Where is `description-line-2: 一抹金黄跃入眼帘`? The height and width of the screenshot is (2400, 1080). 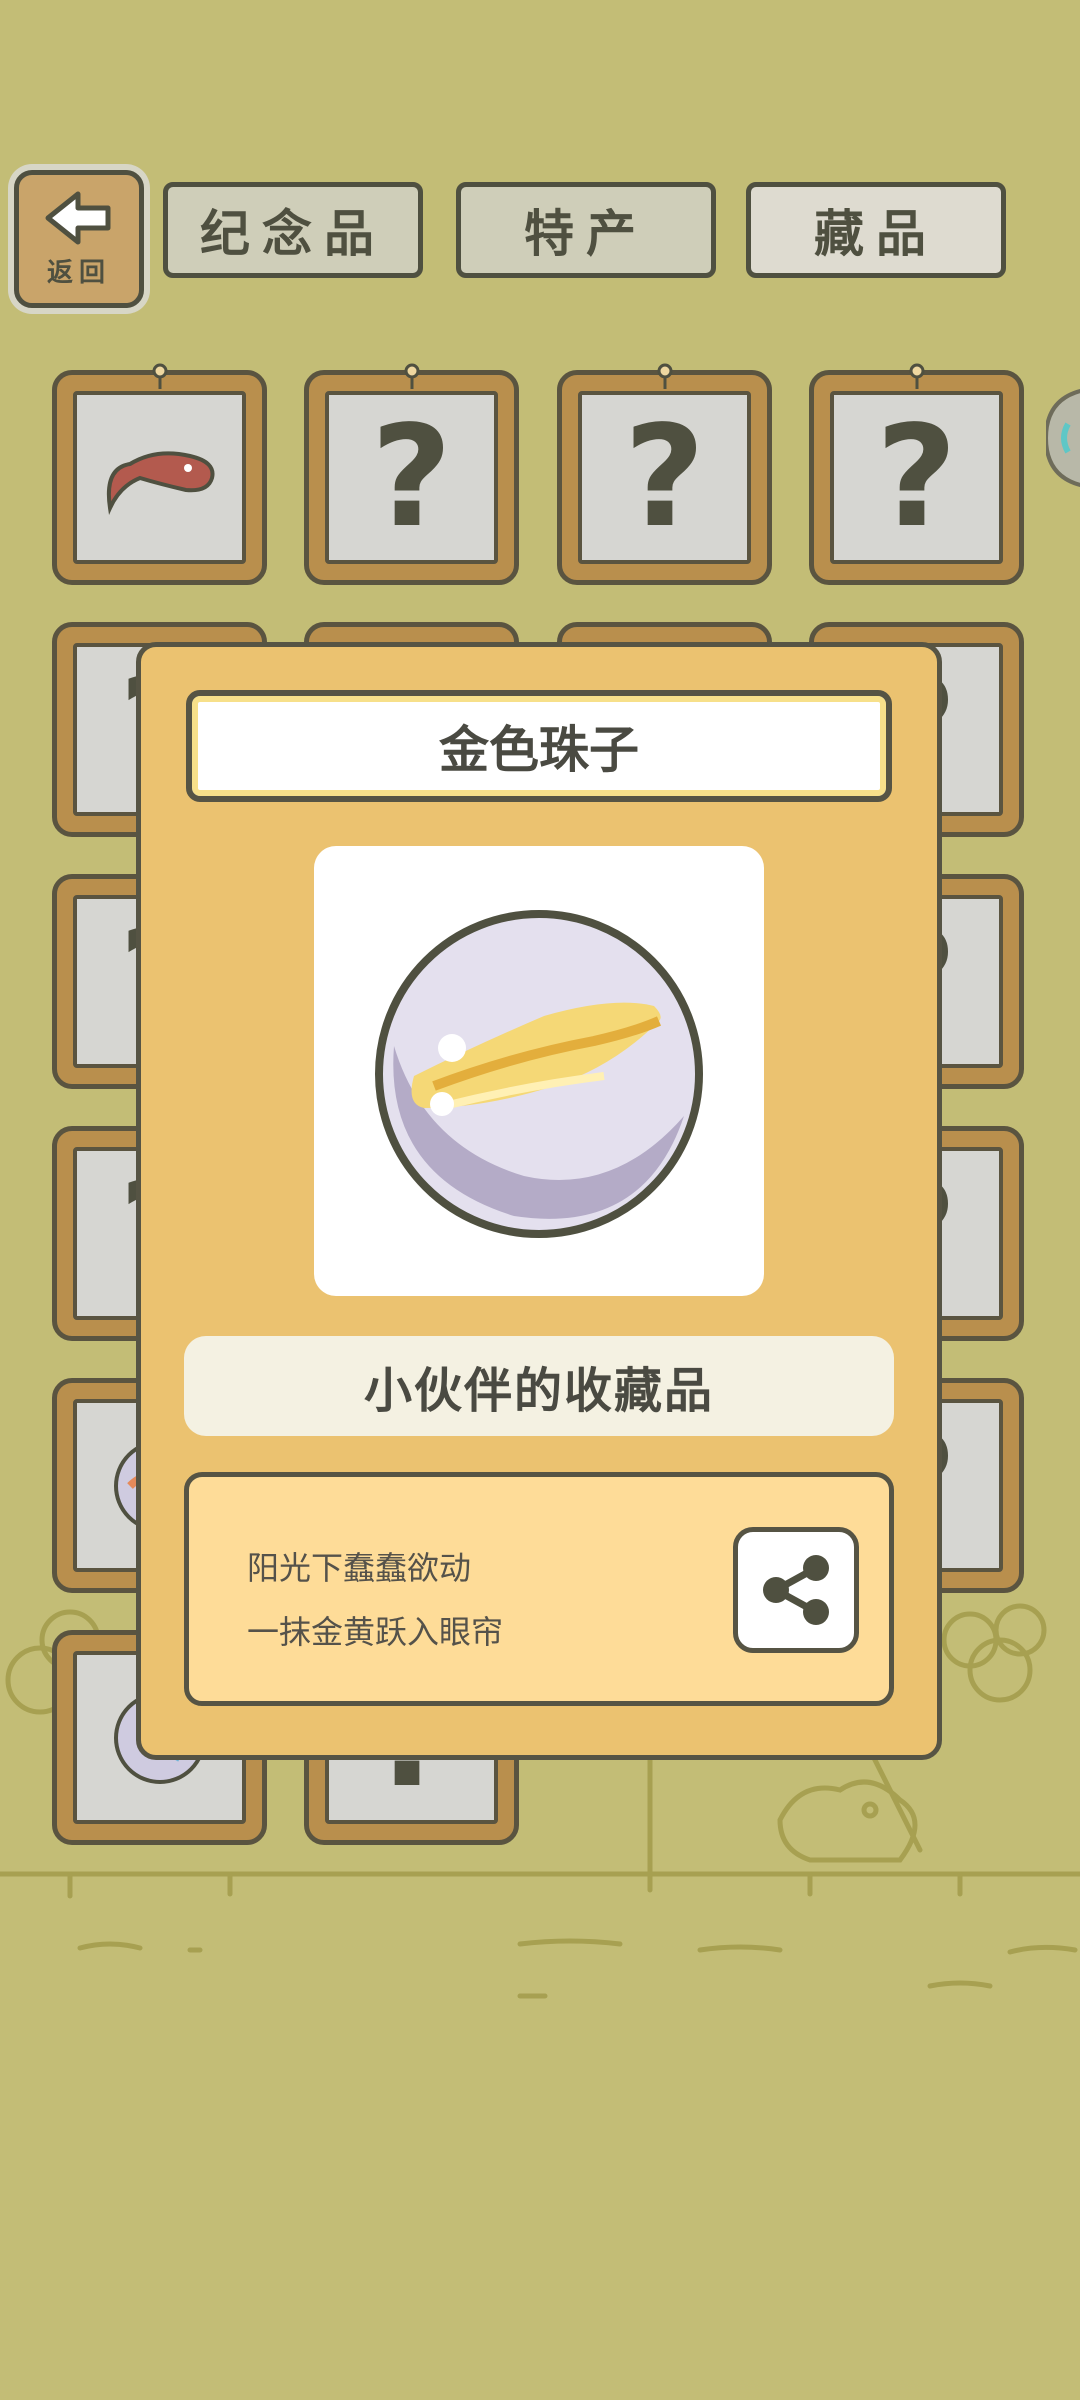 description-line-2: 一抹金黄跃入眼帘 is located at coordinates (375, 1632).